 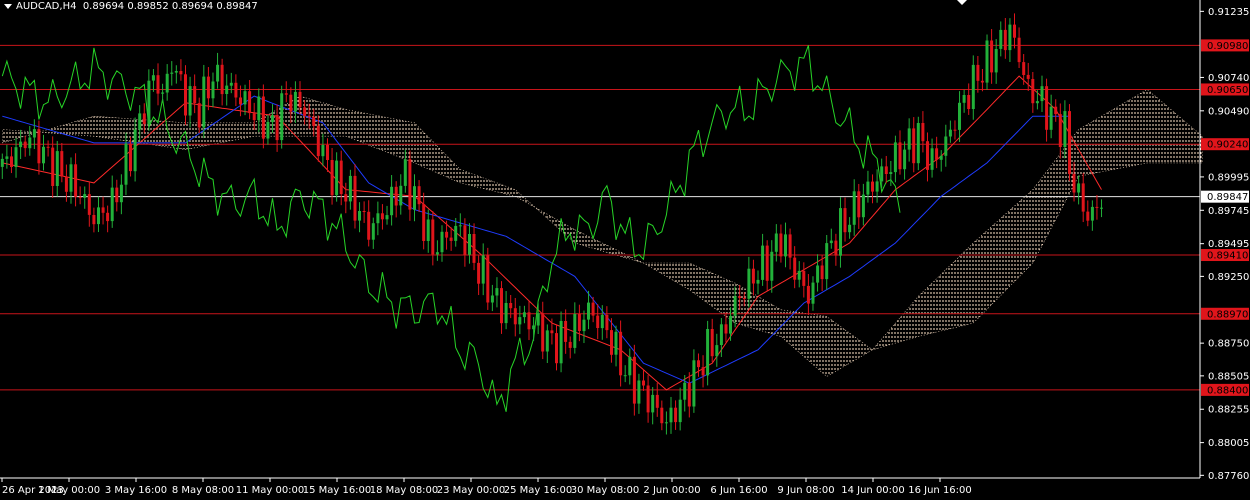 I want to click on y-tick-label: 0.88255, so click(x=1228, y=410).